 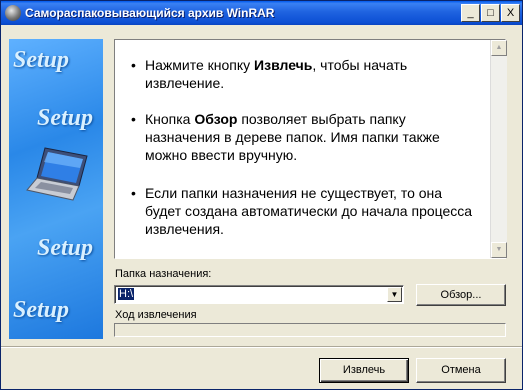 I want to click on info-text-bold: Обзор, so click(x=216, y=119).